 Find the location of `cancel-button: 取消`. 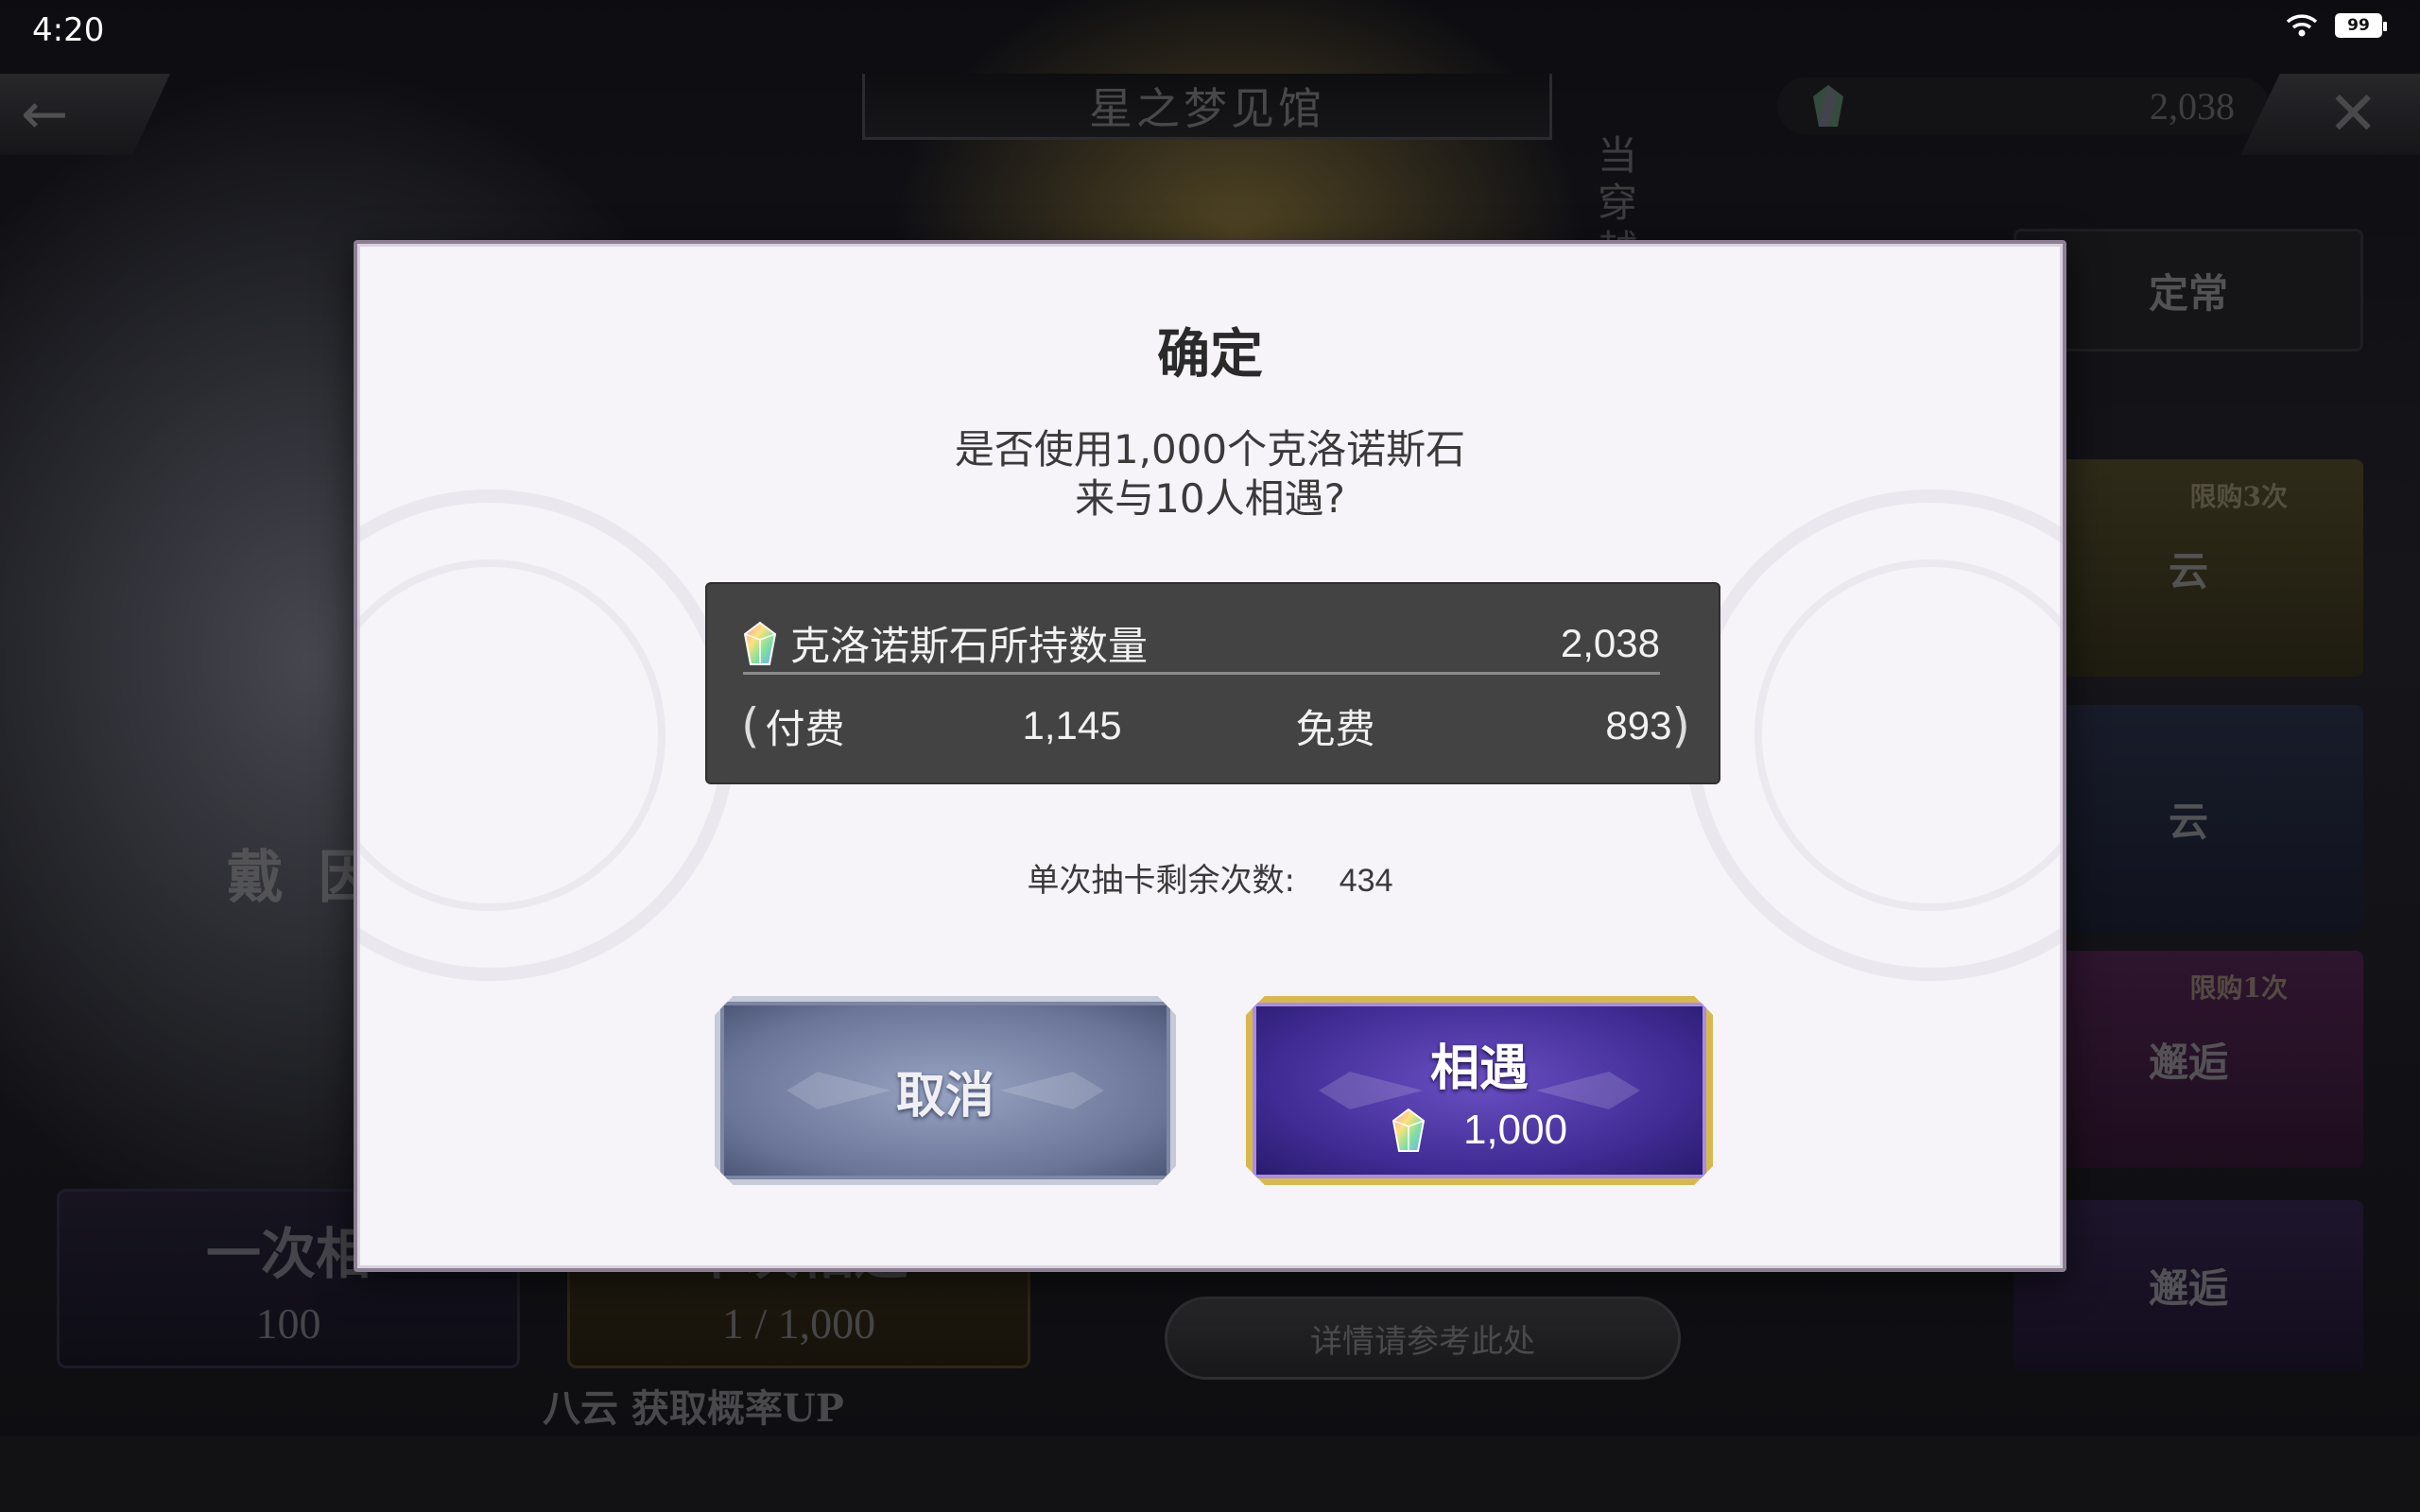

cancel-button: 取消 is located at coordinates (945, 1090).